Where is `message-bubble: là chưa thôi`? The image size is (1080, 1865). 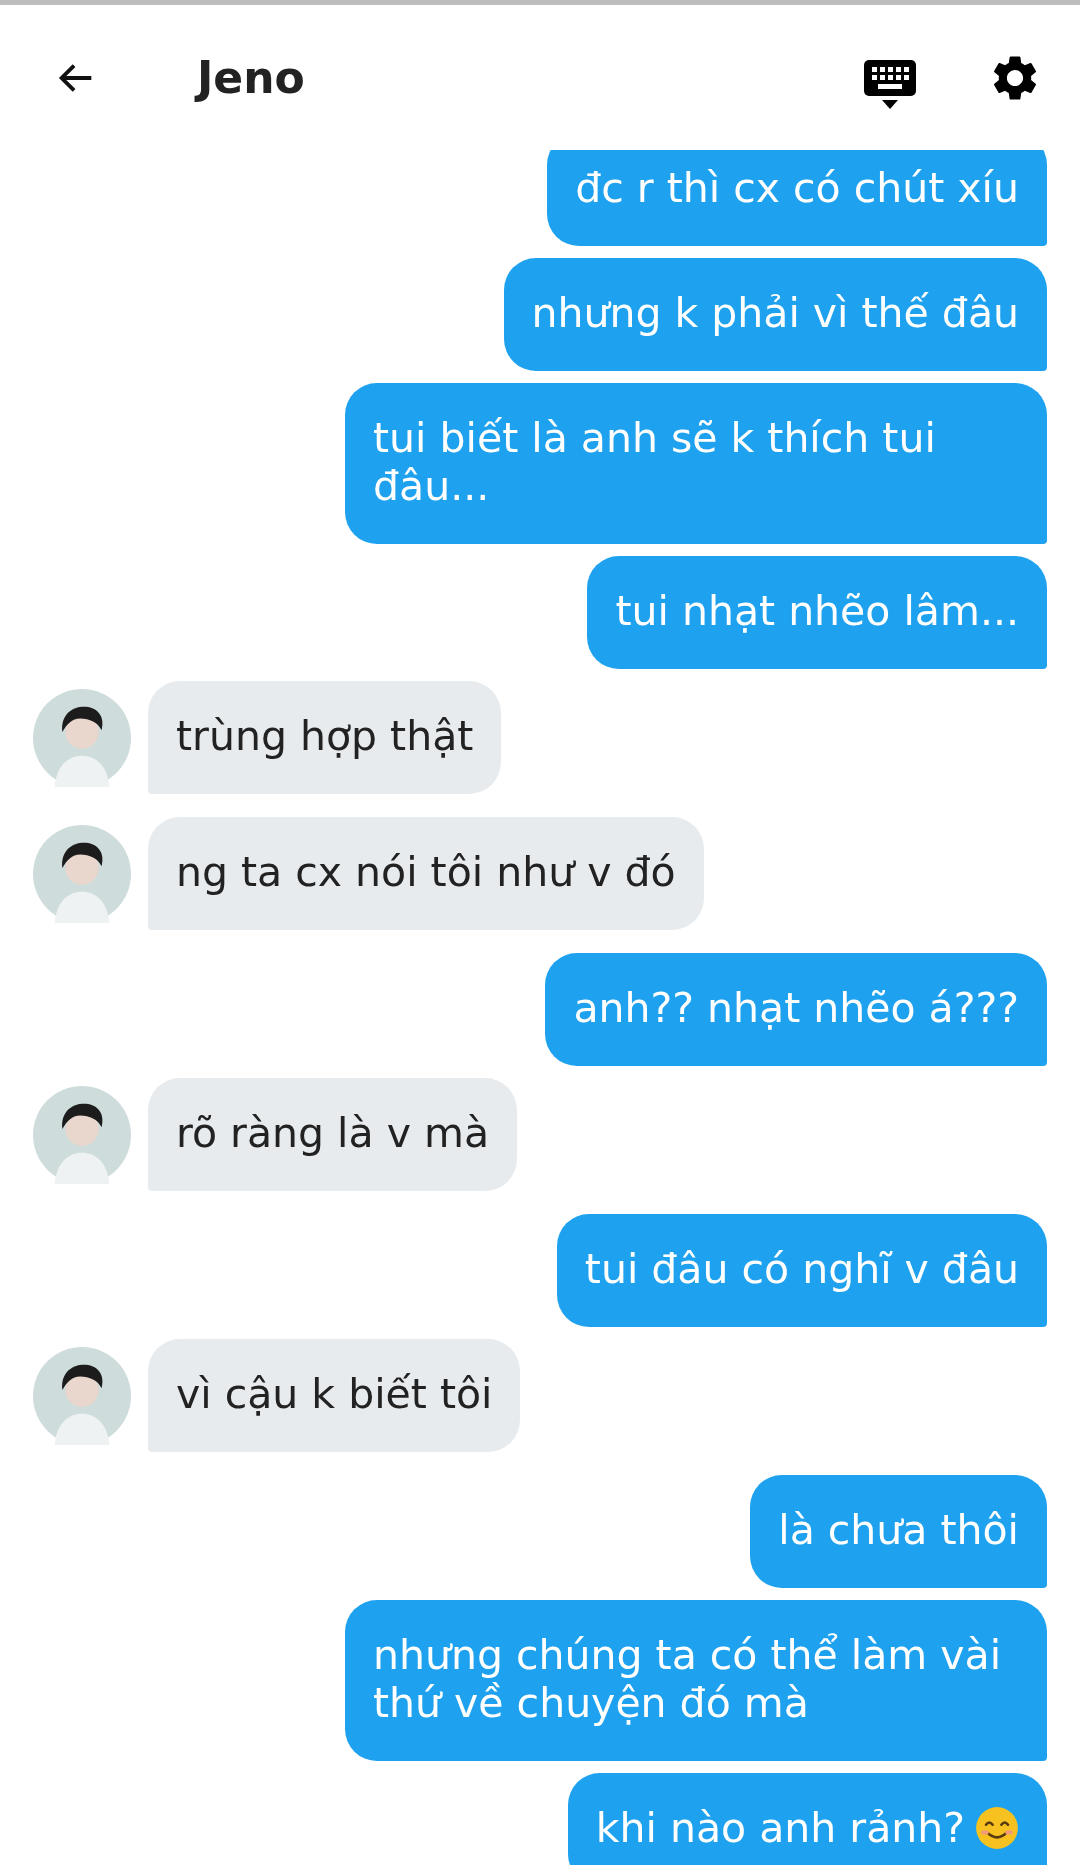 message-bubble: là chưa thôi is located at coordinates (898, 1531).